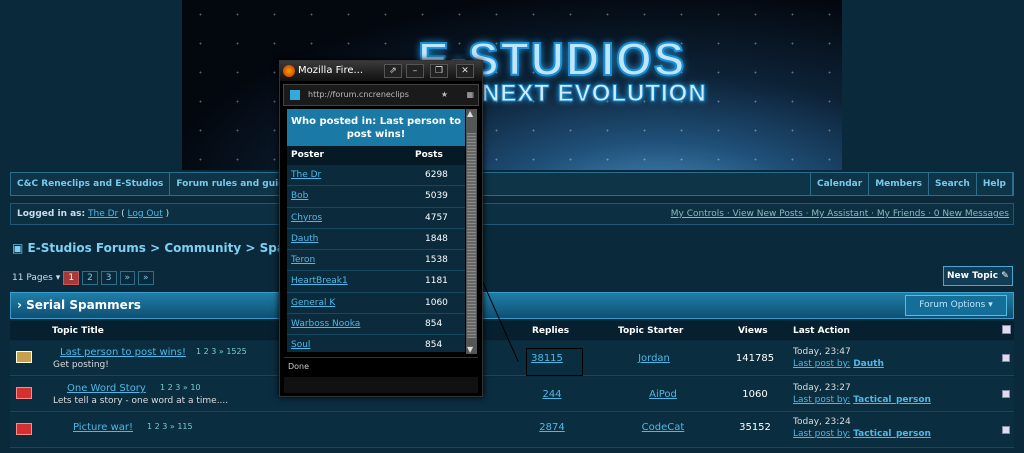 The height and width of the screenshot is (453, 1024). I want to click on nav-link-help: Help, so click(995, 184).